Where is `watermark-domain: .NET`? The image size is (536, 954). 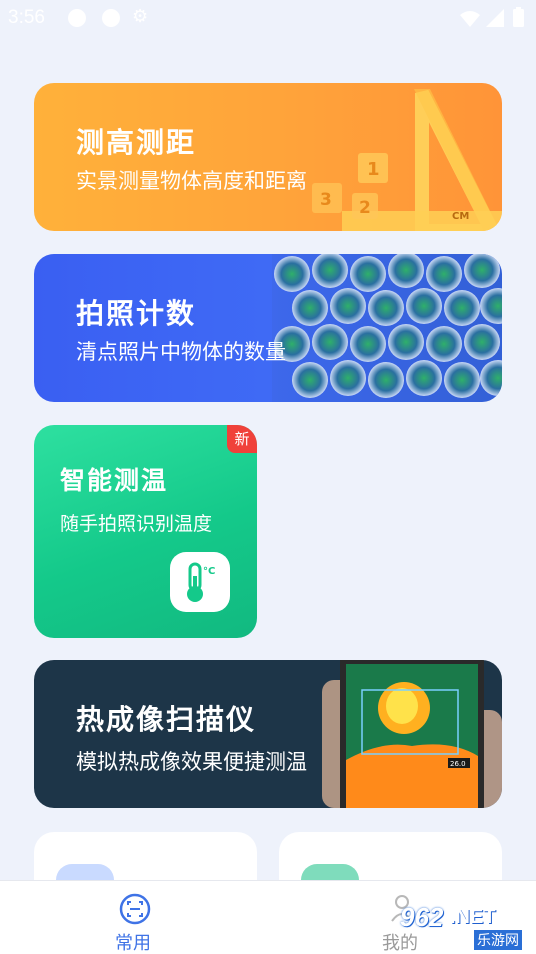 watermark-domain: .NET is located at coordinates (473, 917).